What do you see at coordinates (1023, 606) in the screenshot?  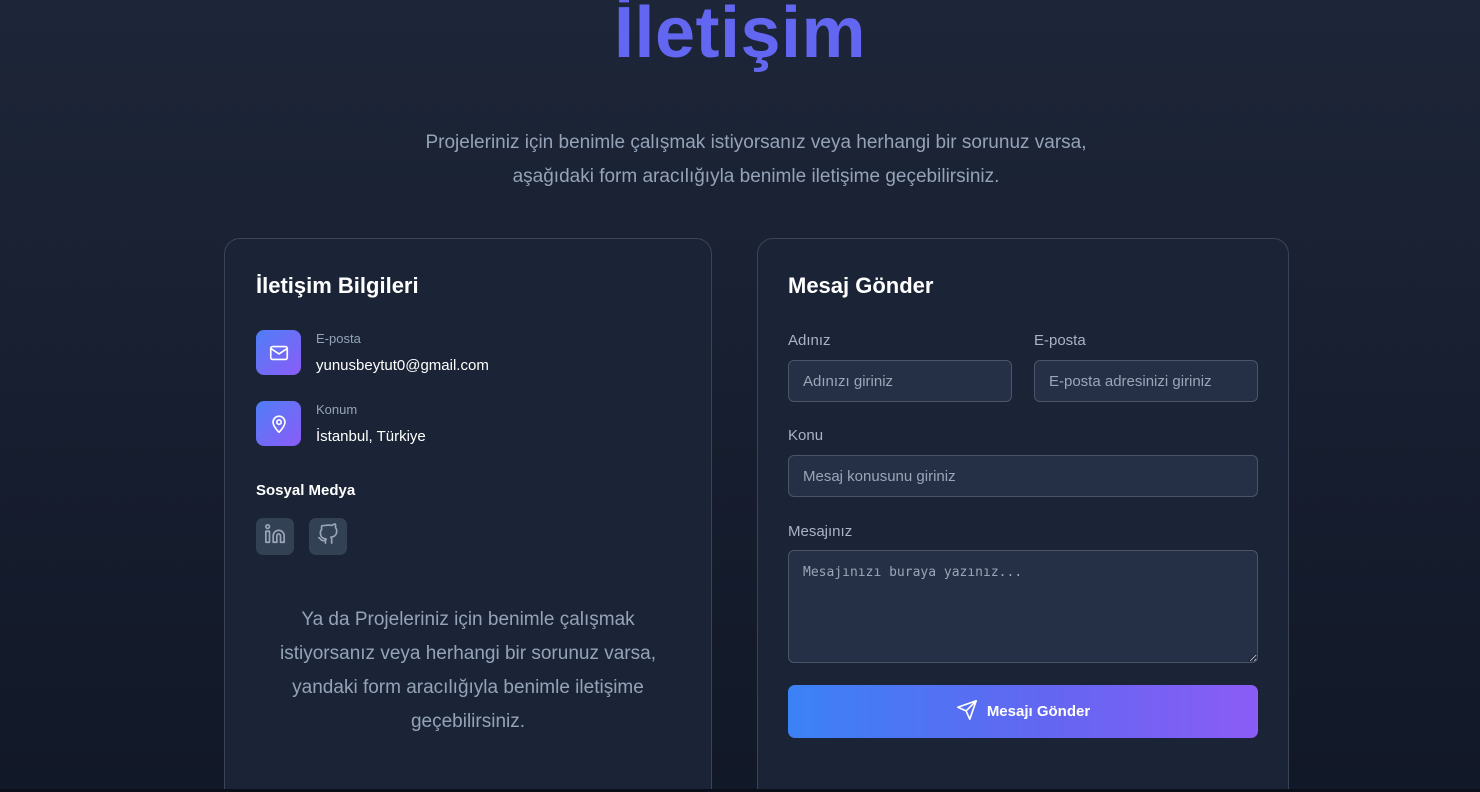 I see `message-textarea` at bounding box center [1023, 606].